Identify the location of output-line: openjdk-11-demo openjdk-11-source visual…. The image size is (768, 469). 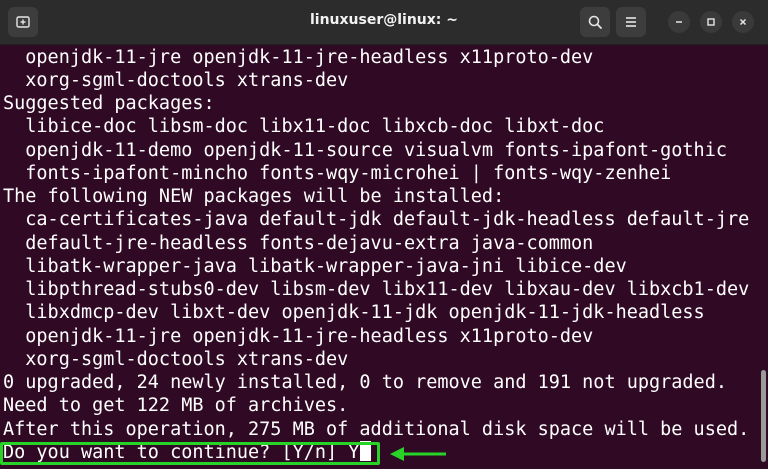
(365, 150).